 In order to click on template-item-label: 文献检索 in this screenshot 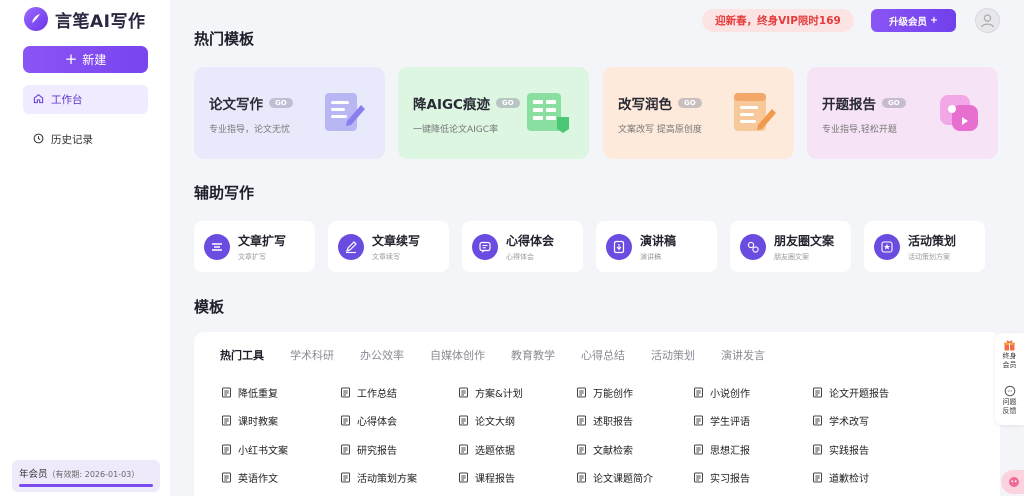, I will do `click(613, 451)`.